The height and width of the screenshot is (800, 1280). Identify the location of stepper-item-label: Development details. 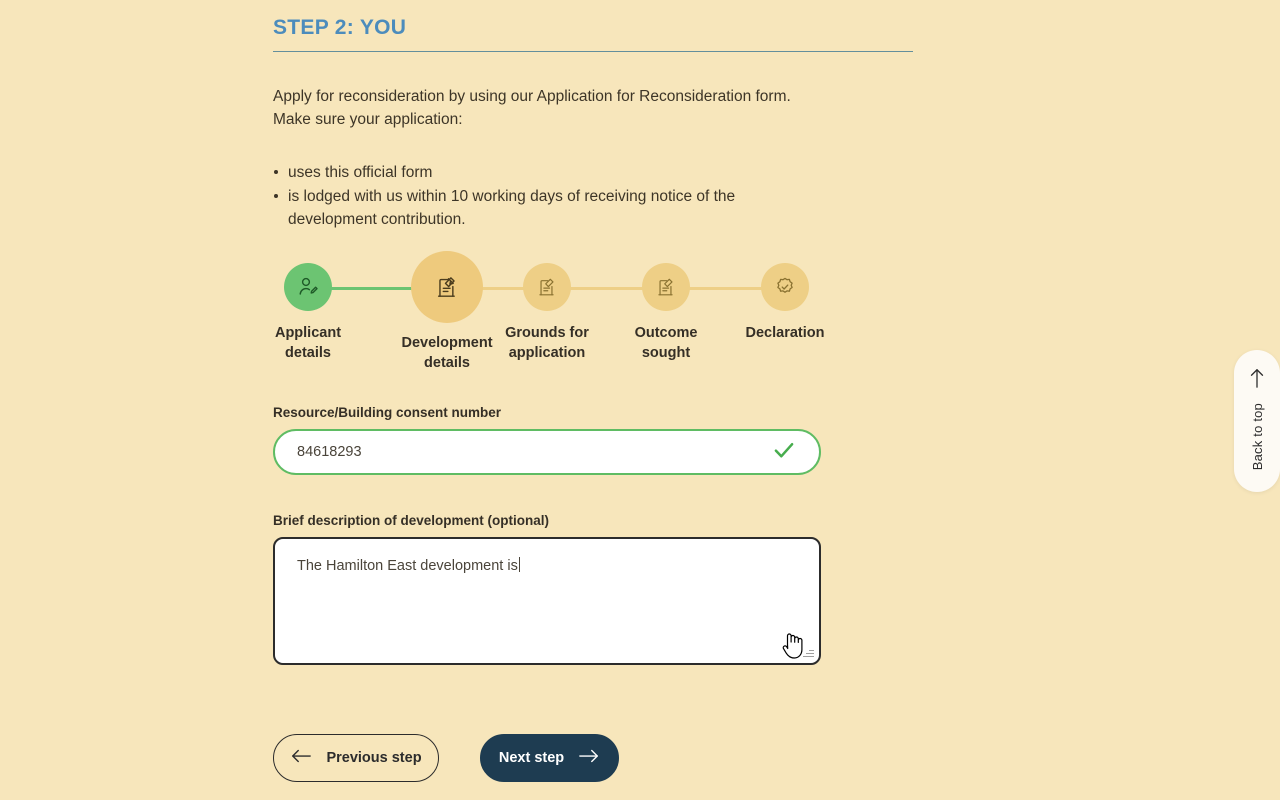
(447, 353).